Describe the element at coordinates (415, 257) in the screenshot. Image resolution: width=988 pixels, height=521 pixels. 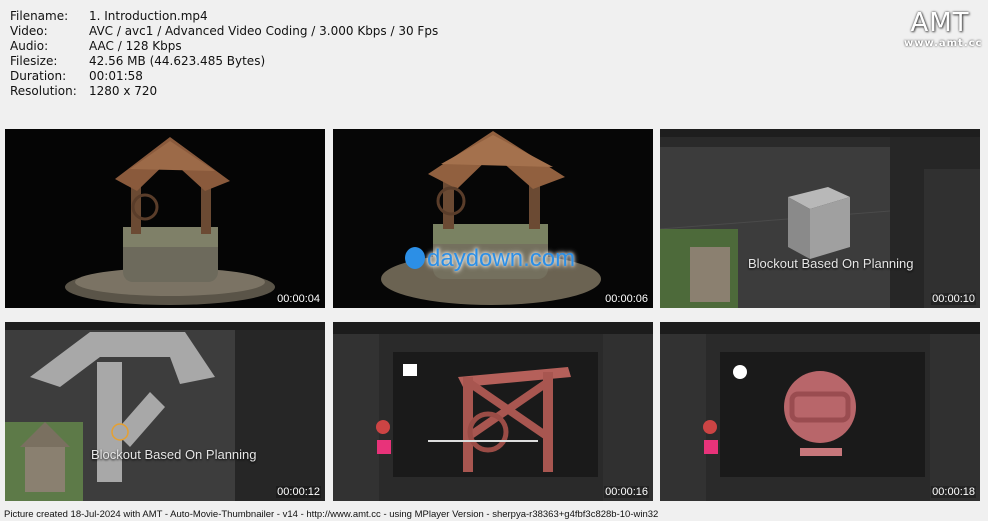
I see `watermark-icon` at that location.